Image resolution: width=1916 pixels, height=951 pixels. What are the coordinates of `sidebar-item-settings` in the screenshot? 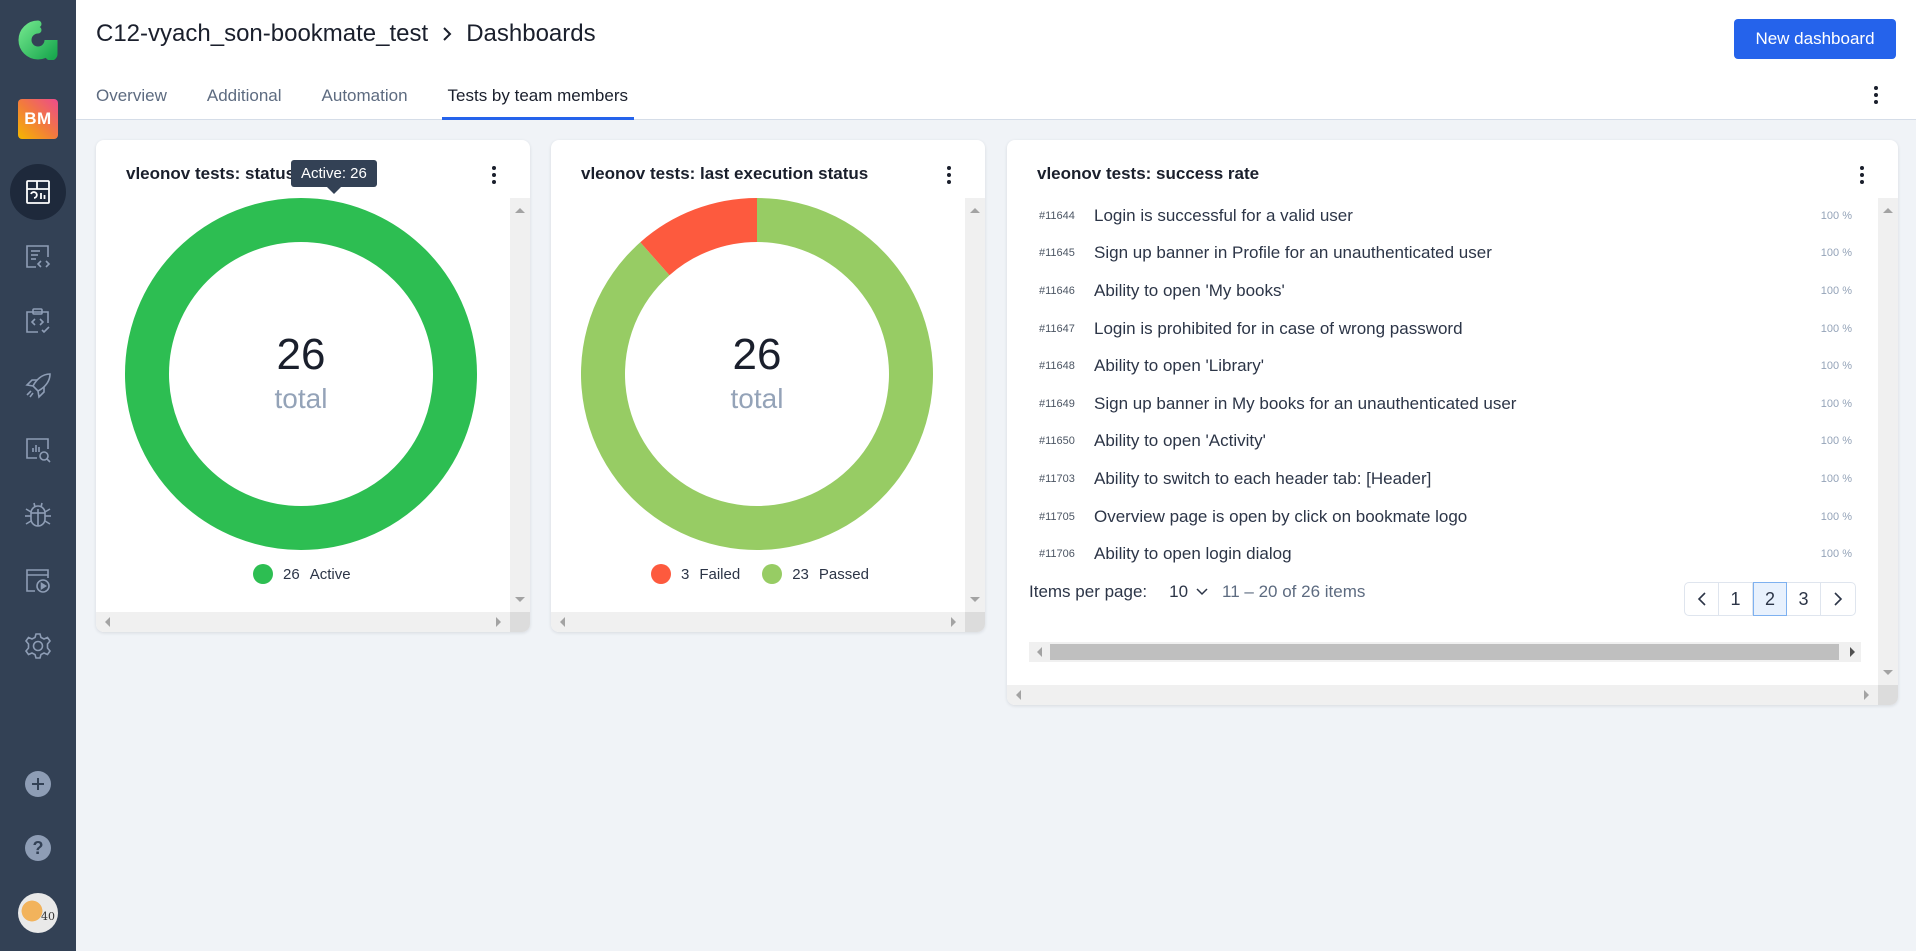 It's located at (38, 646).